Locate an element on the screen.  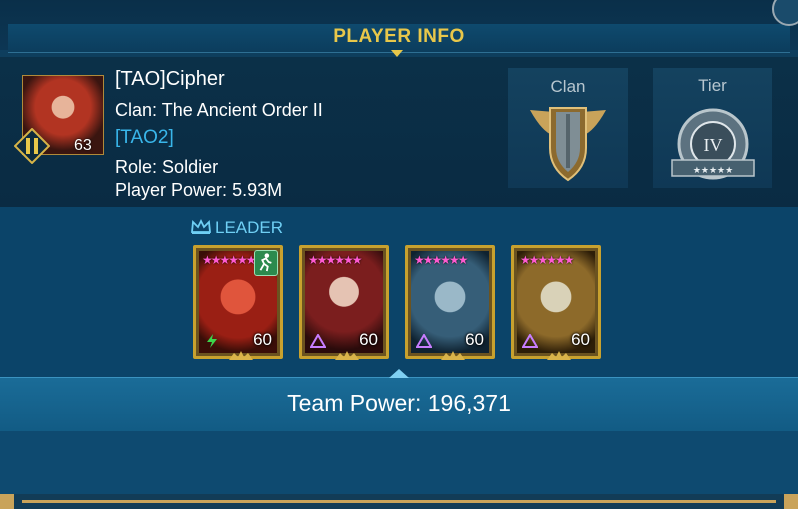
bottom-frame-ornament is located at coordinates (399, 501).